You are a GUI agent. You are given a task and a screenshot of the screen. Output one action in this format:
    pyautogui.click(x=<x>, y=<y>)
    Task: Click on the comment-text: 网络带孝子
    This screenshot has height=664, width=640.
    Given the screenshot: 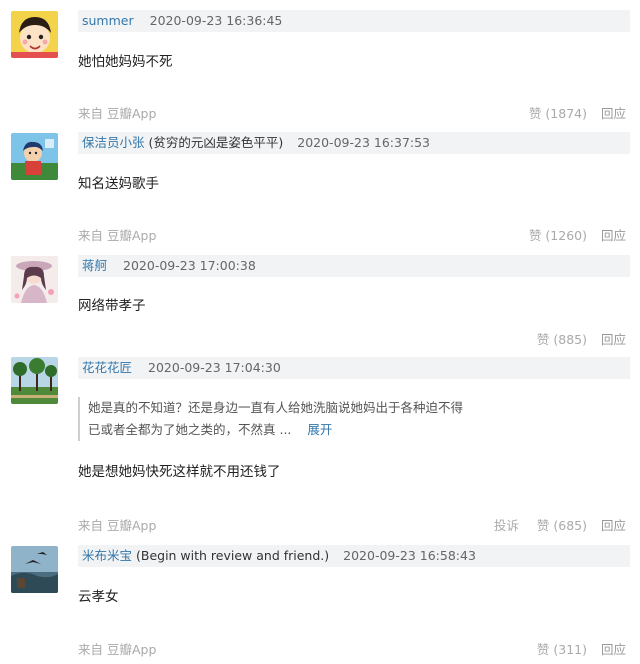 What is the action you would take?
    pyautogui.click(x=112, y=306)
    